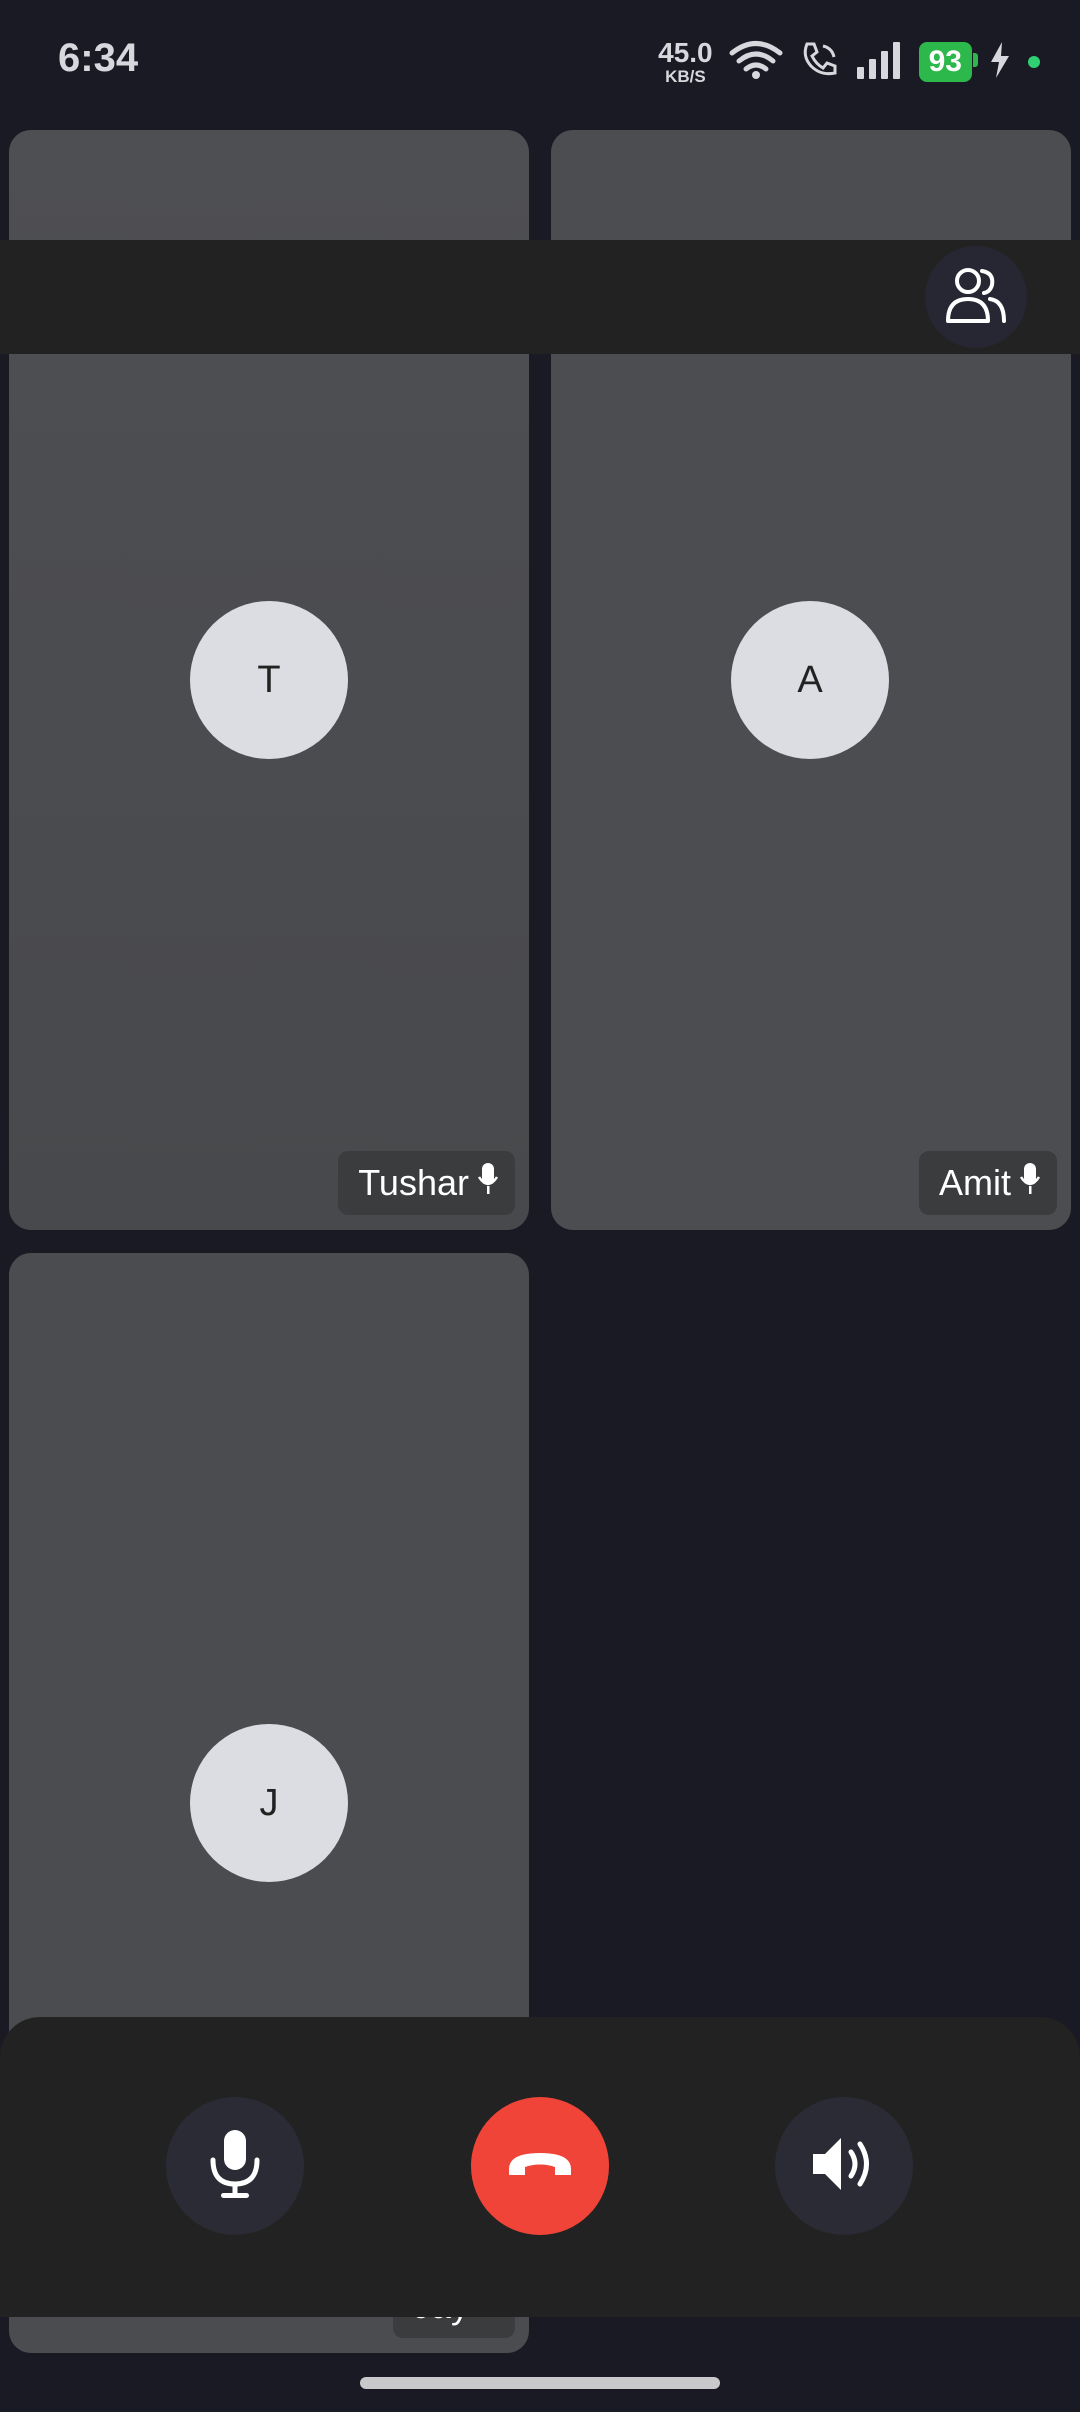 This screenshot has height=2412, width=1080. Describe the element at coordinates (810, 680) in the screenshot. I see `avatar: A` at that location.